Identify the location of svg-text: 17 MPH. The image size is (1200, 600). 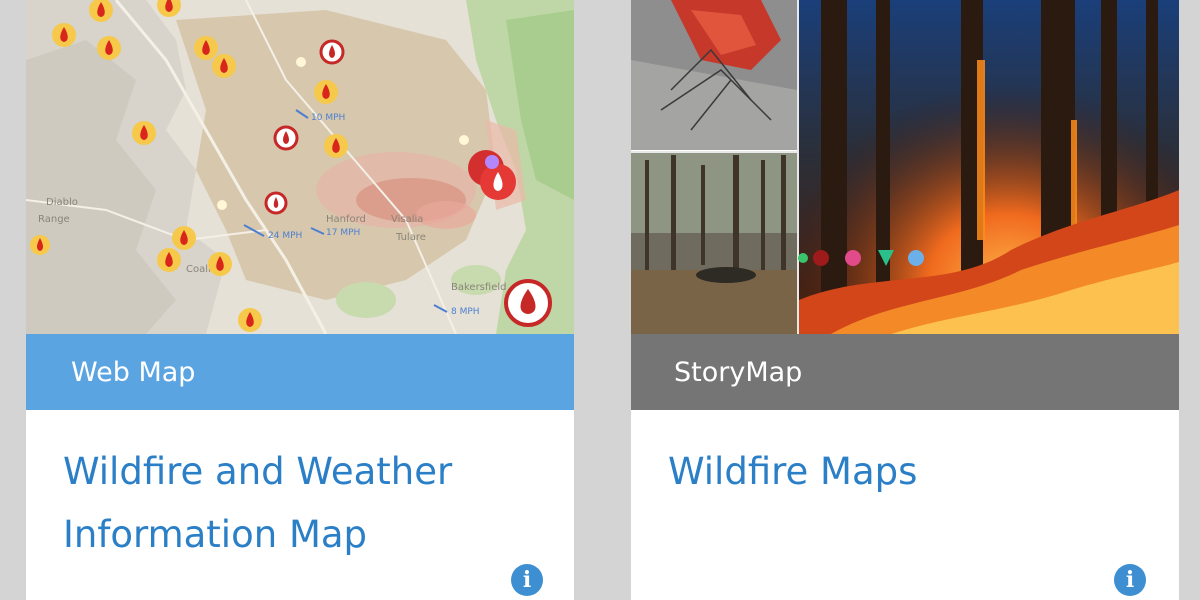
(343, 233).